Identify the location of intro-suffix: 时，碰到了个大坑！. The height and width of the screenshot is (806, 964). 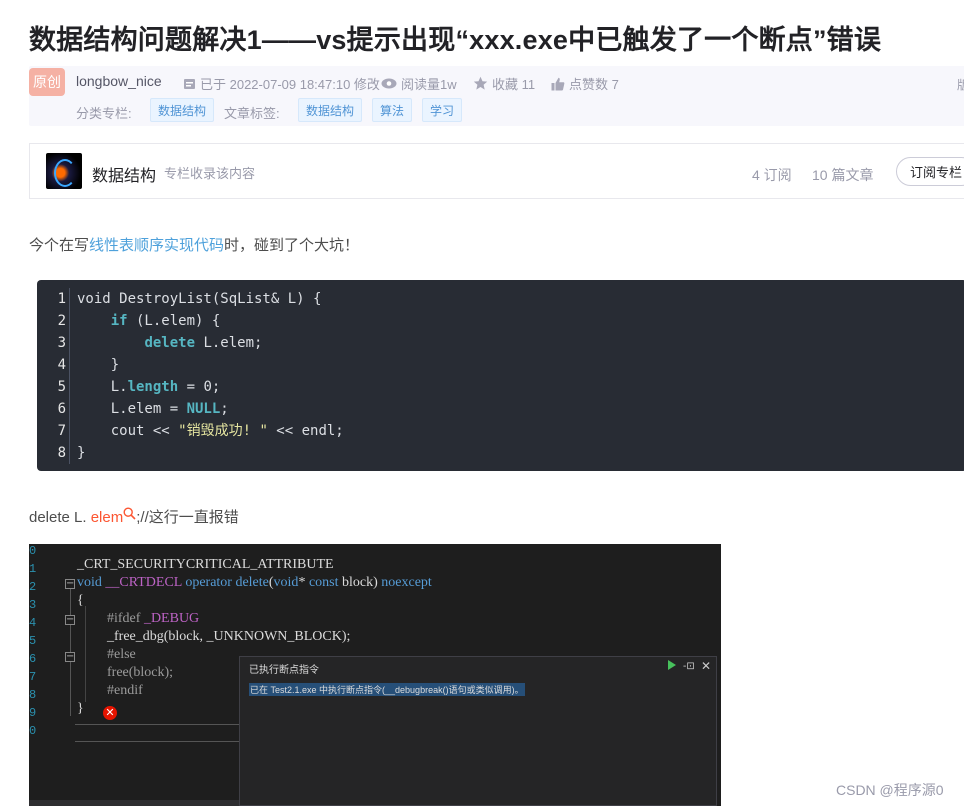
(292, 245).